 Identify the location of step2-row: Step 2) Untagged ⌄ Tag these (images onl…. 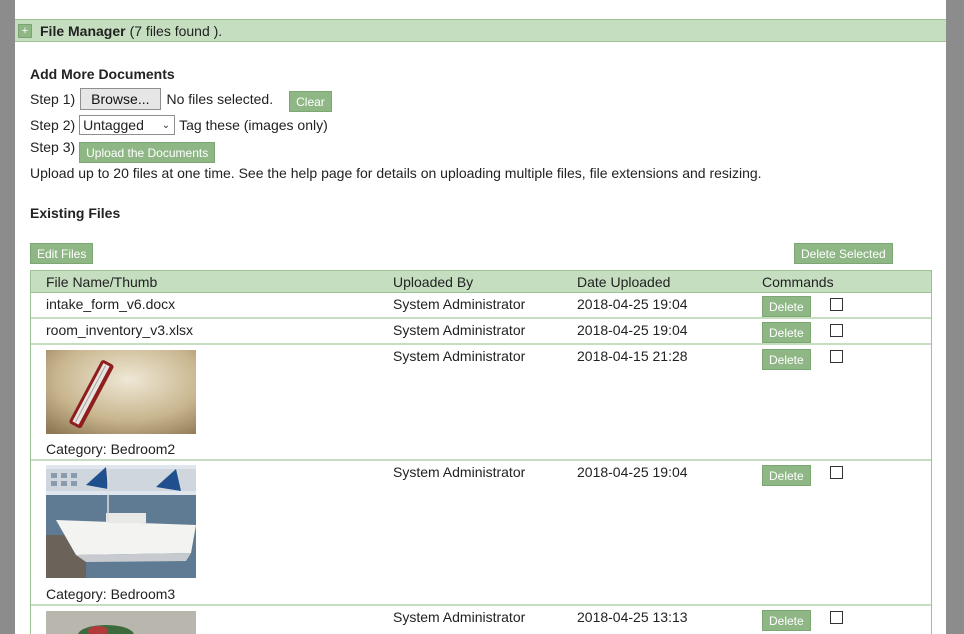
(179, 125).